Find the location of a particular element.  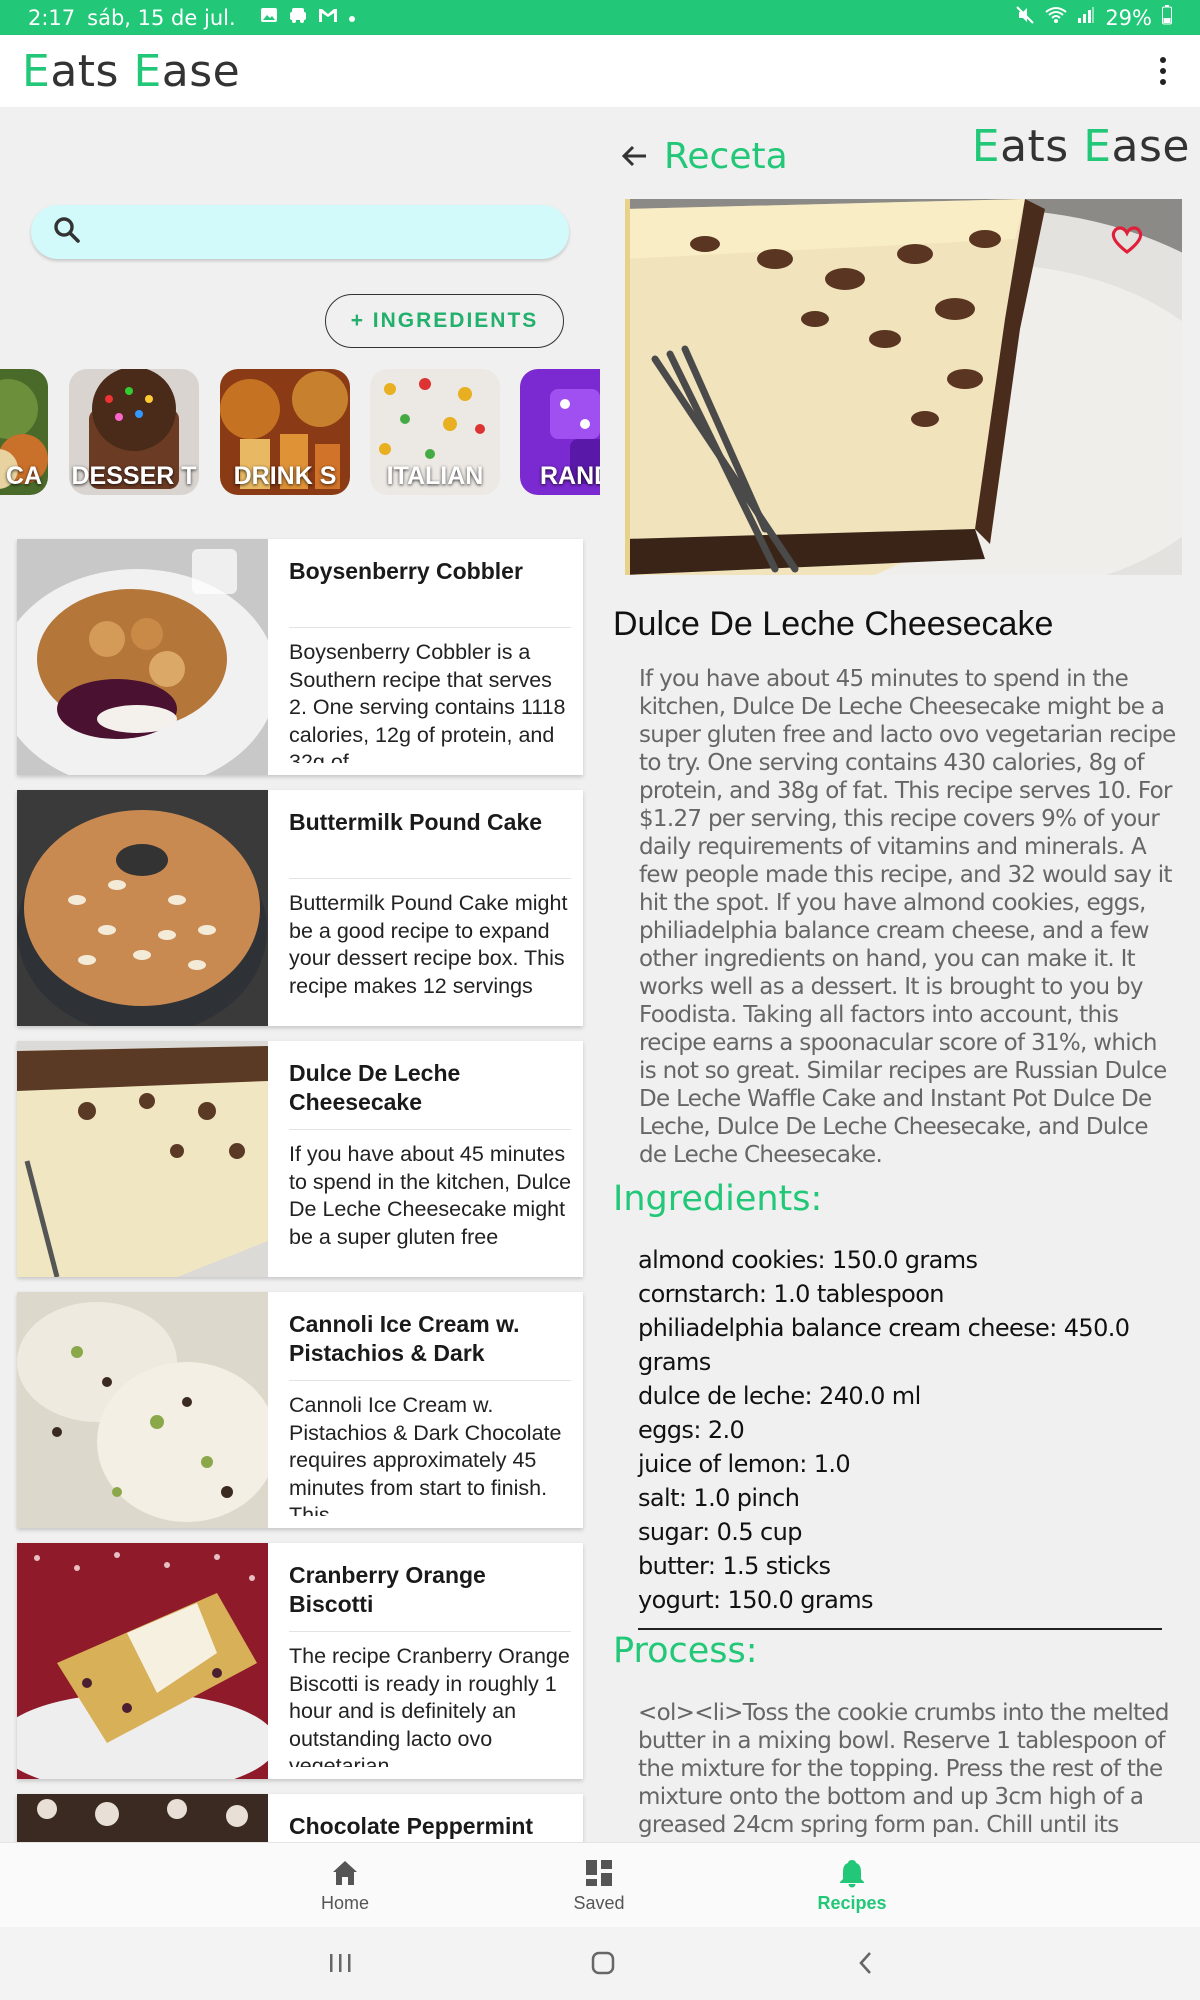

recipe-card: Chocolate Peppermint is located at coordinates (300, 1818).